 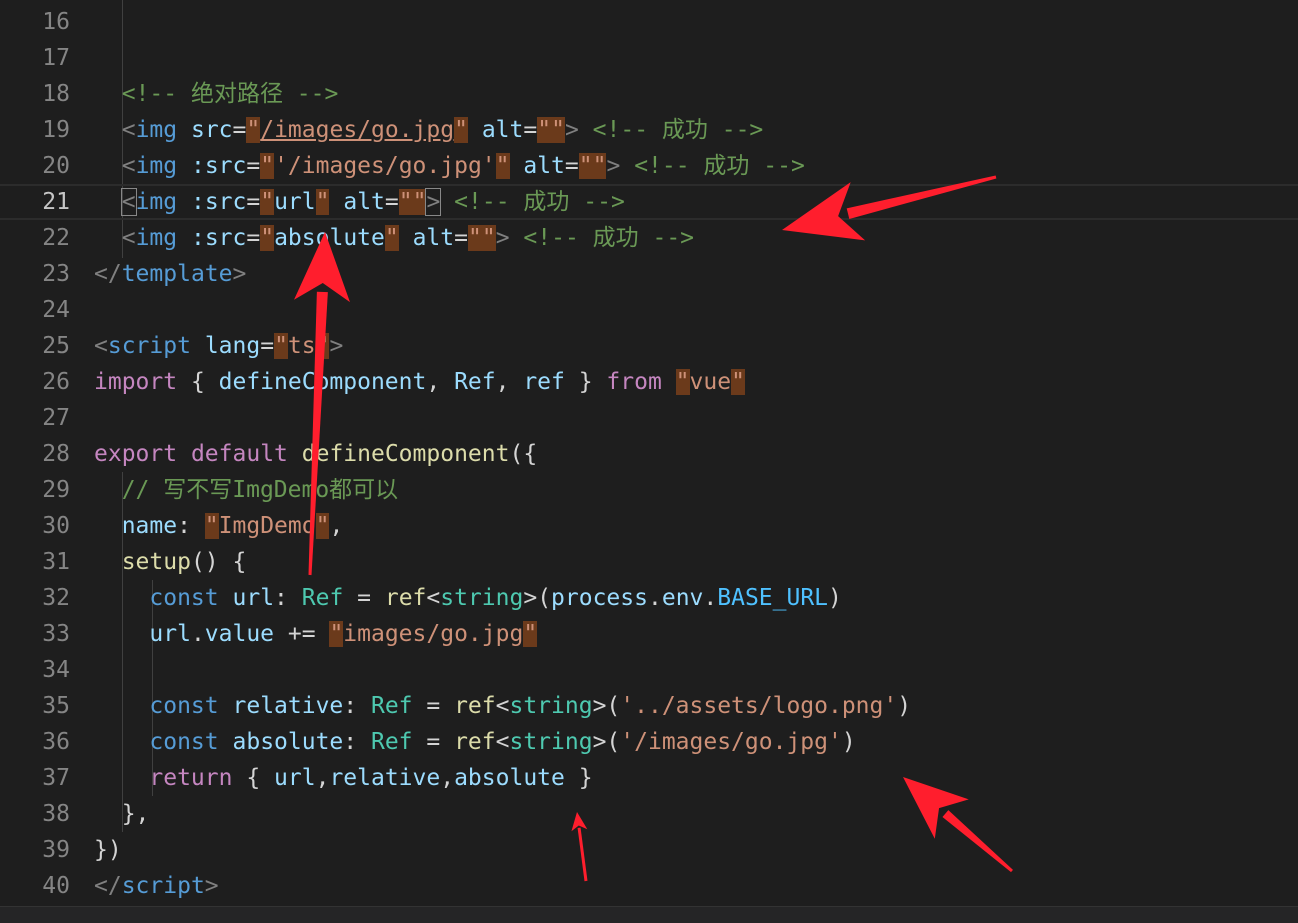 I want to click on code-text: // 写不写ImgDemo都可以, so click(x=246, y=490).